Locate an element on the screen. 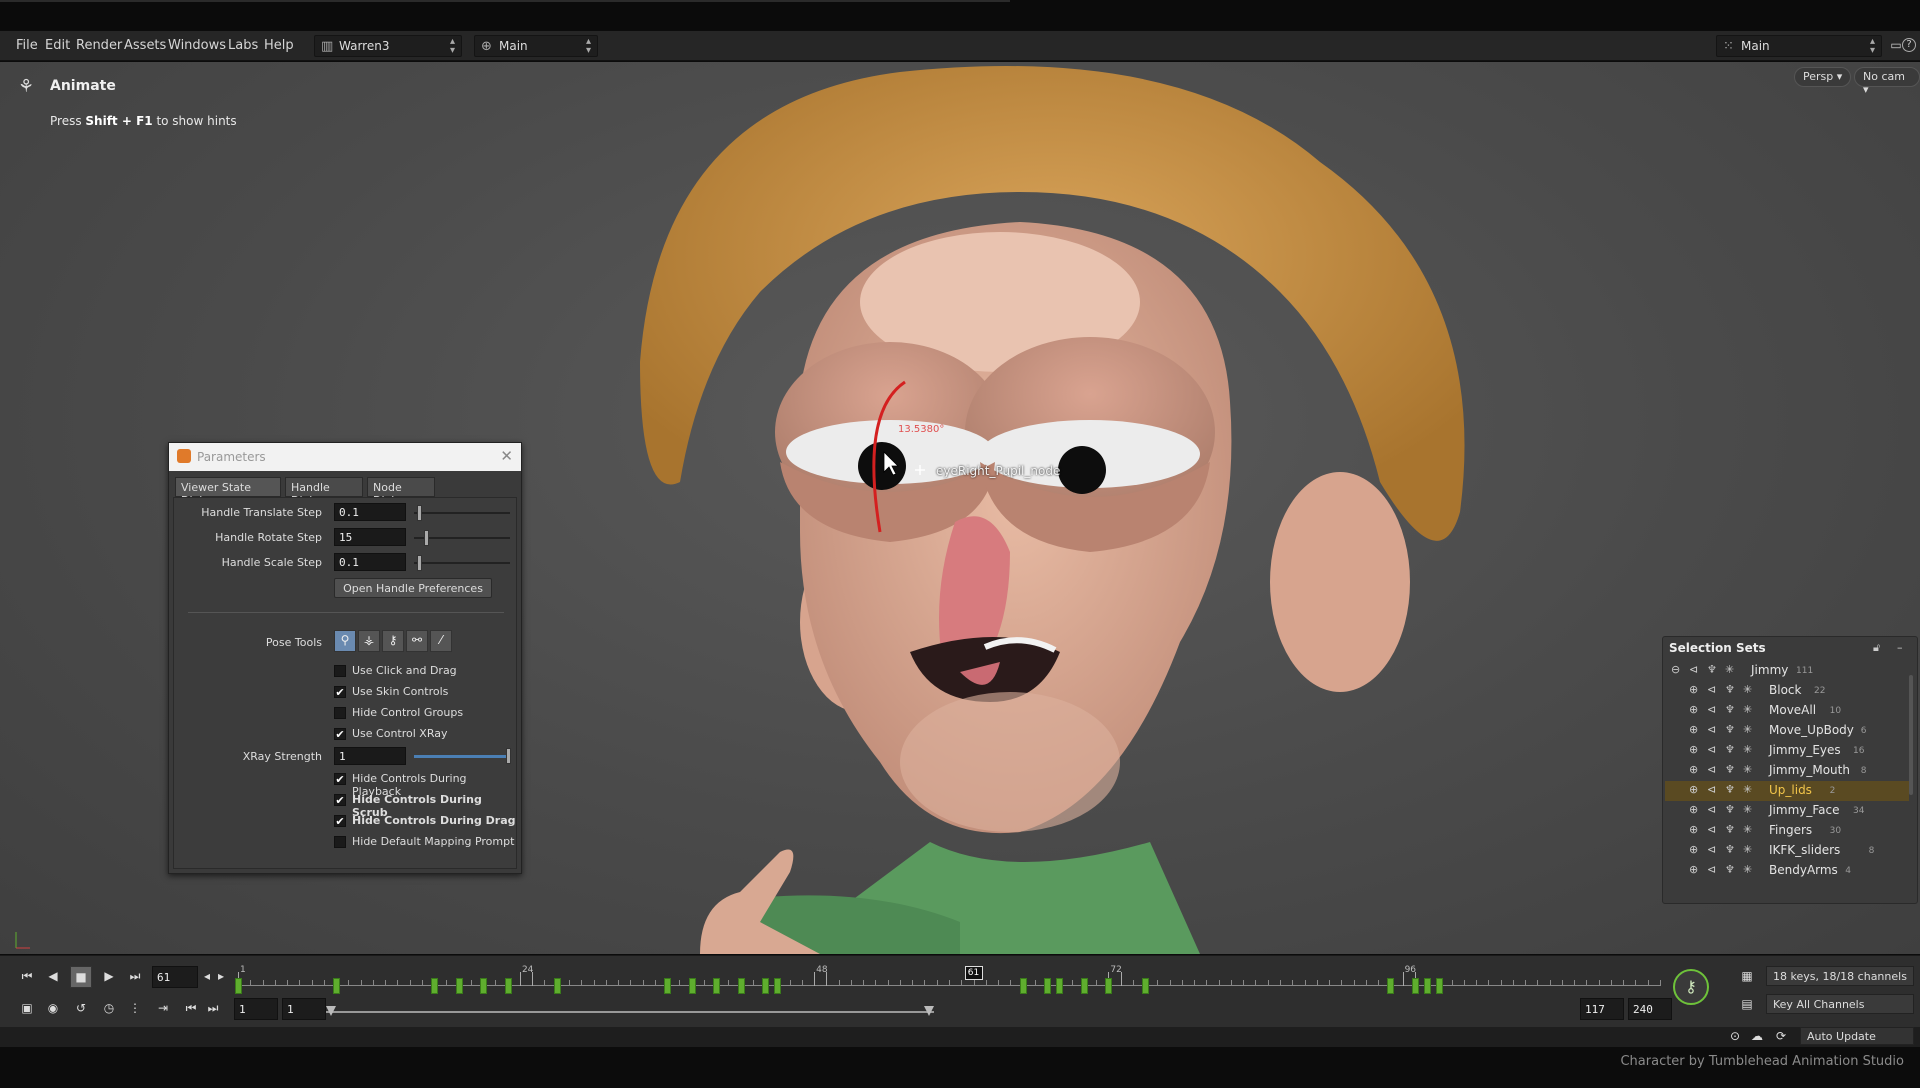 This screenshot has height=1088, width=1920. end-frame-field: 240 is located at coordinates (1650, 1009).